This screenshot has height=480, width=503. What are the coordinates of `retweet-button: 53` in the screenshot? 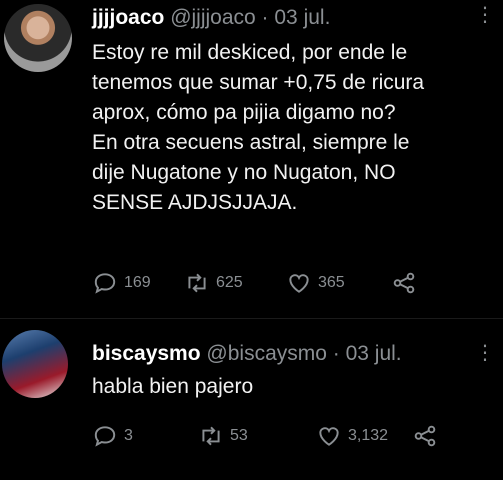 It's located at (257, 436).